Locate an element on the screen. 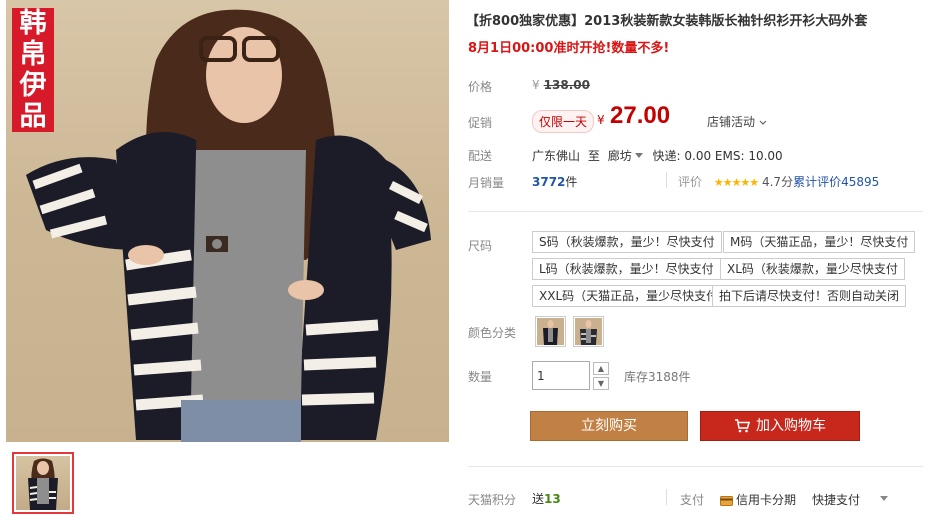  brand-char: 伊 is located at coordinates (33, 85).